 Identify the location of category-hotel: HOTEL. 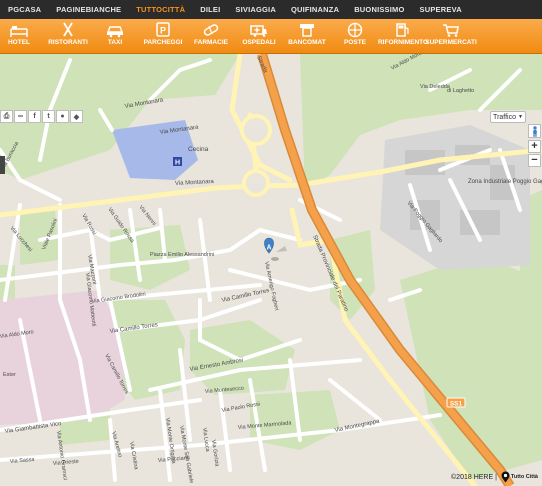
(19, 33).